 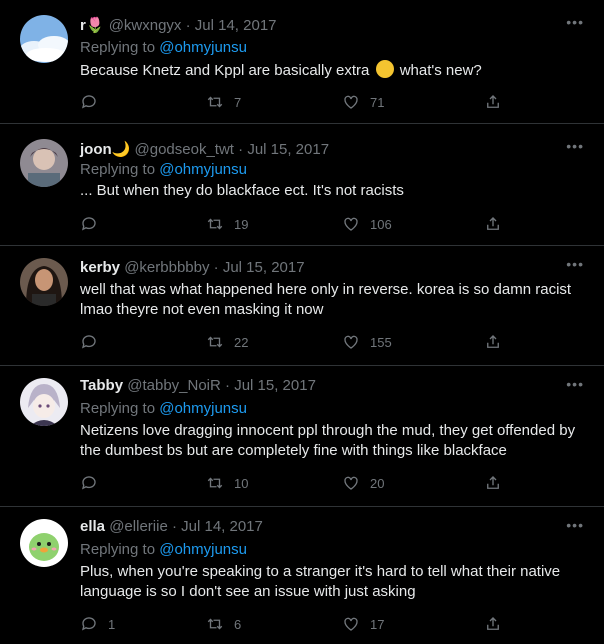 I want to click on tweet-header: kerby @kerbbbbby · Jul 15, 2017, so click(x=192, y=268).